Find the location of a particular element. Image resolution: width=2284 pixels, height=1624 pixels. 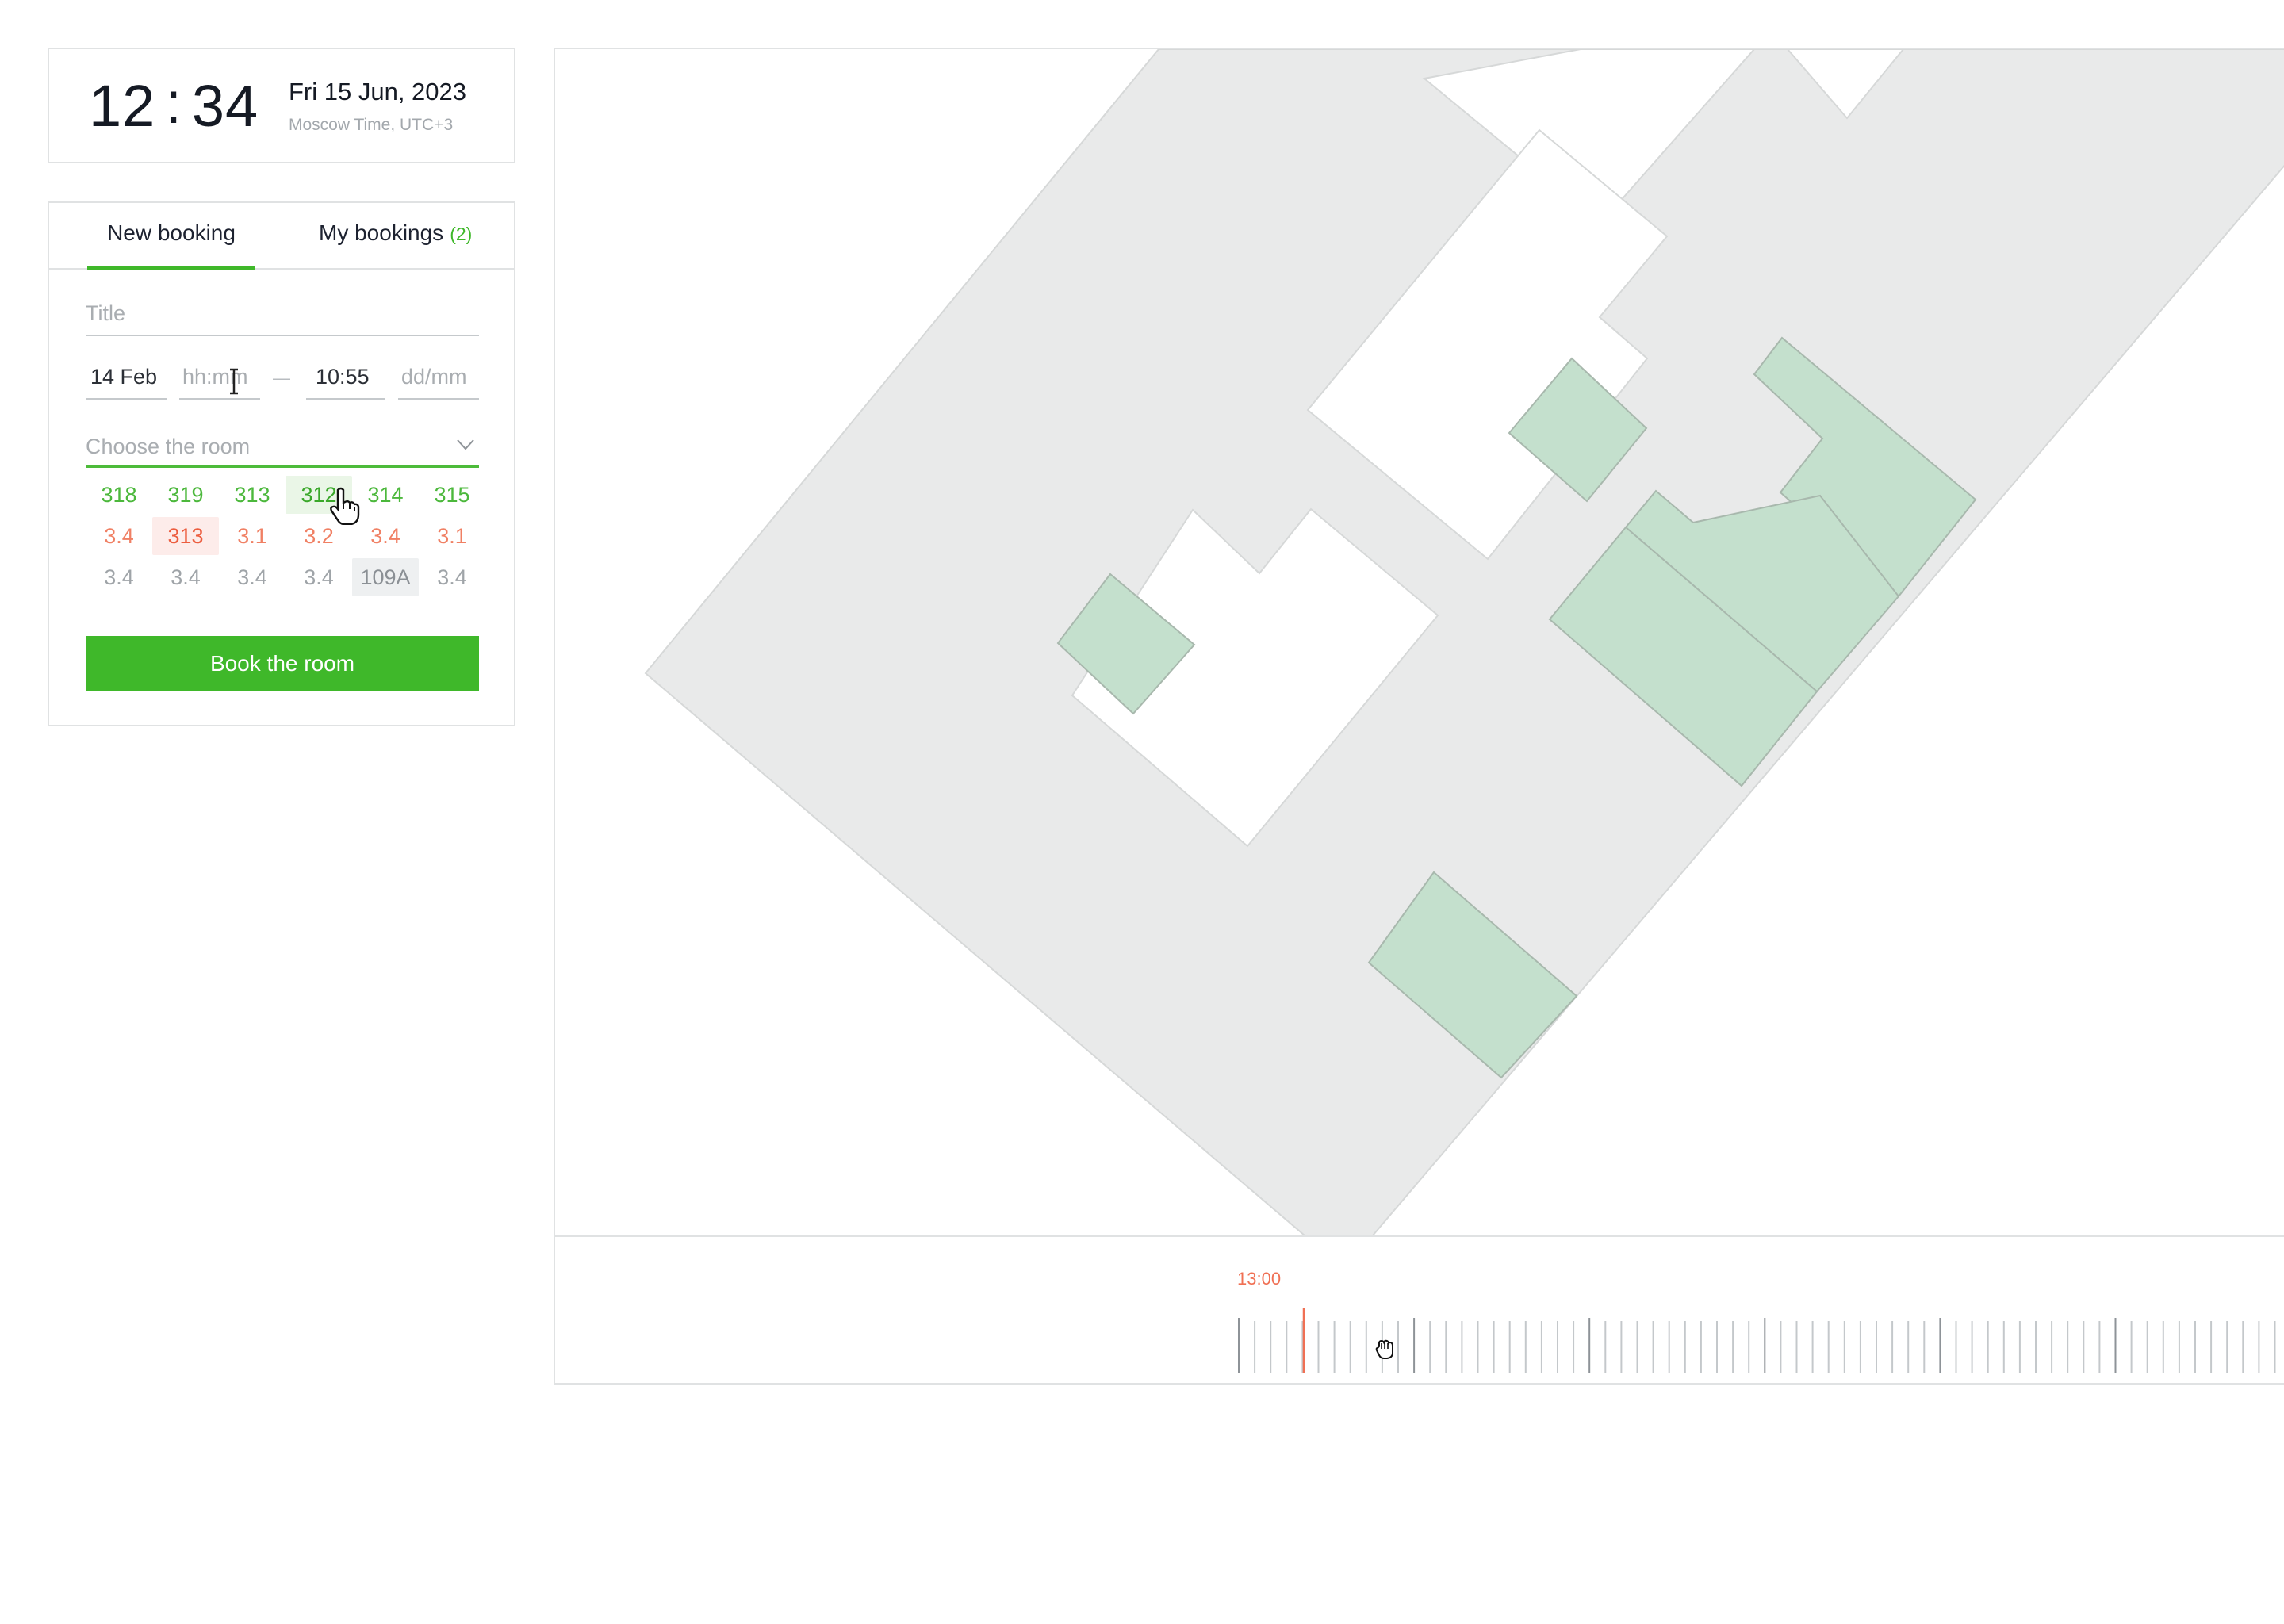

start-time-field is located at coordinates (219, 381).